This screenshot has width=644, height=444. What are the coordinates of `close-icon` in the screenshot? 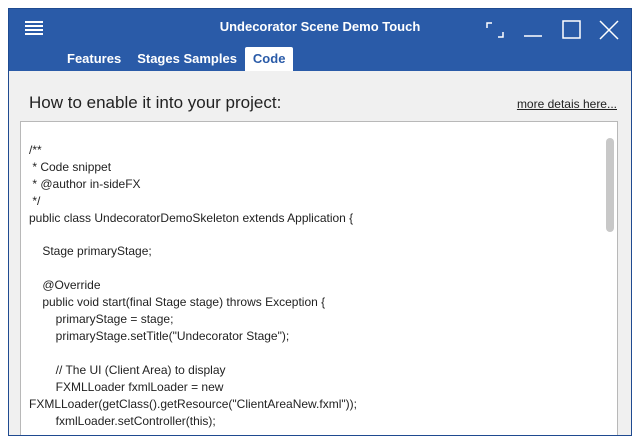 It's located at (609, 30).